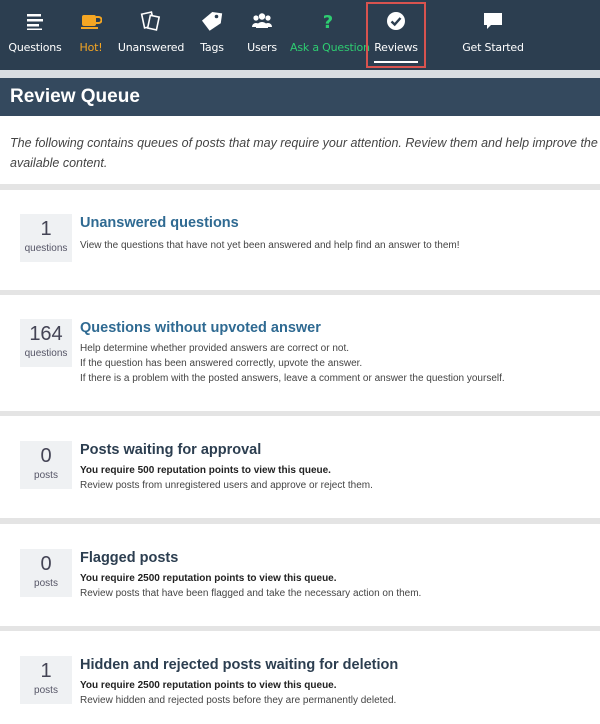 Image resolution: width=600 pixels, height=724 pixels. Describe the element at coordinates (35, 22) in the screenshot. I see `list-icon` at that location.